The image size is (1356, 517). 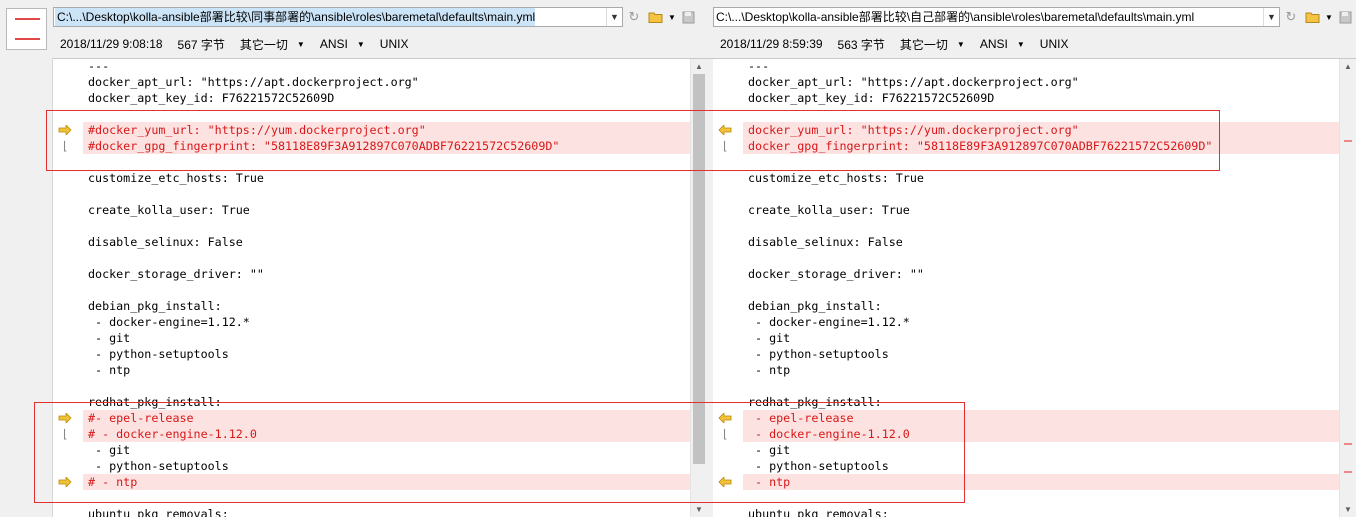 What do you see at coordinates (374, 418) in the screenshot?
I see `code-line: #- epel-release` at bounding box center [374, 418].